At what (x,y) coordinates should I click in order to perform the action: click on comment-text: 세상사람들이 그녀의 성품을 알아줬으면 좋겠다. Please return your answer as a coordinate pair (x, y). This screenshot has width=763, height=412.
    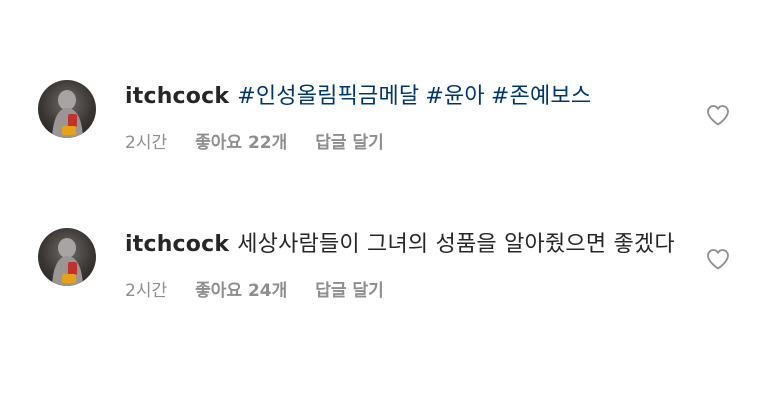
    Looking at the image, I should click on (456, 244).